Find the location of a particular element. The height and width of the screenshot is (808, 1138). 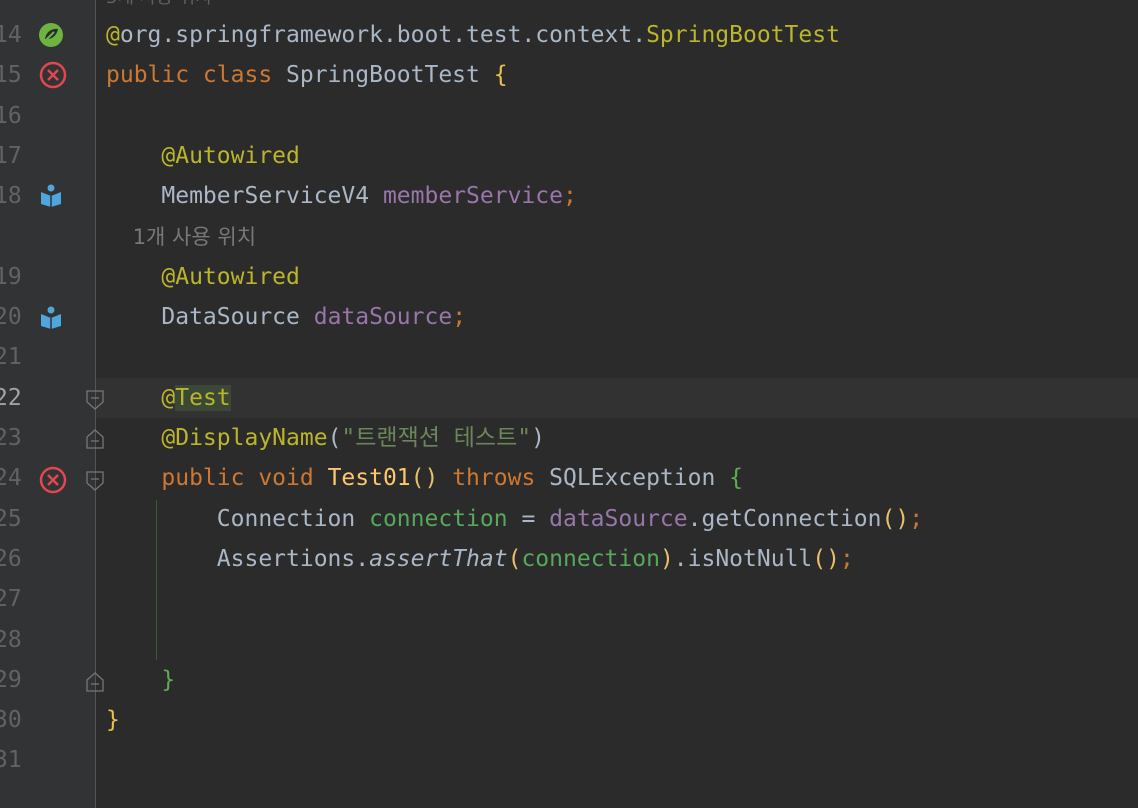

code-token: @DisplayName is located at coordinates (217, 438).